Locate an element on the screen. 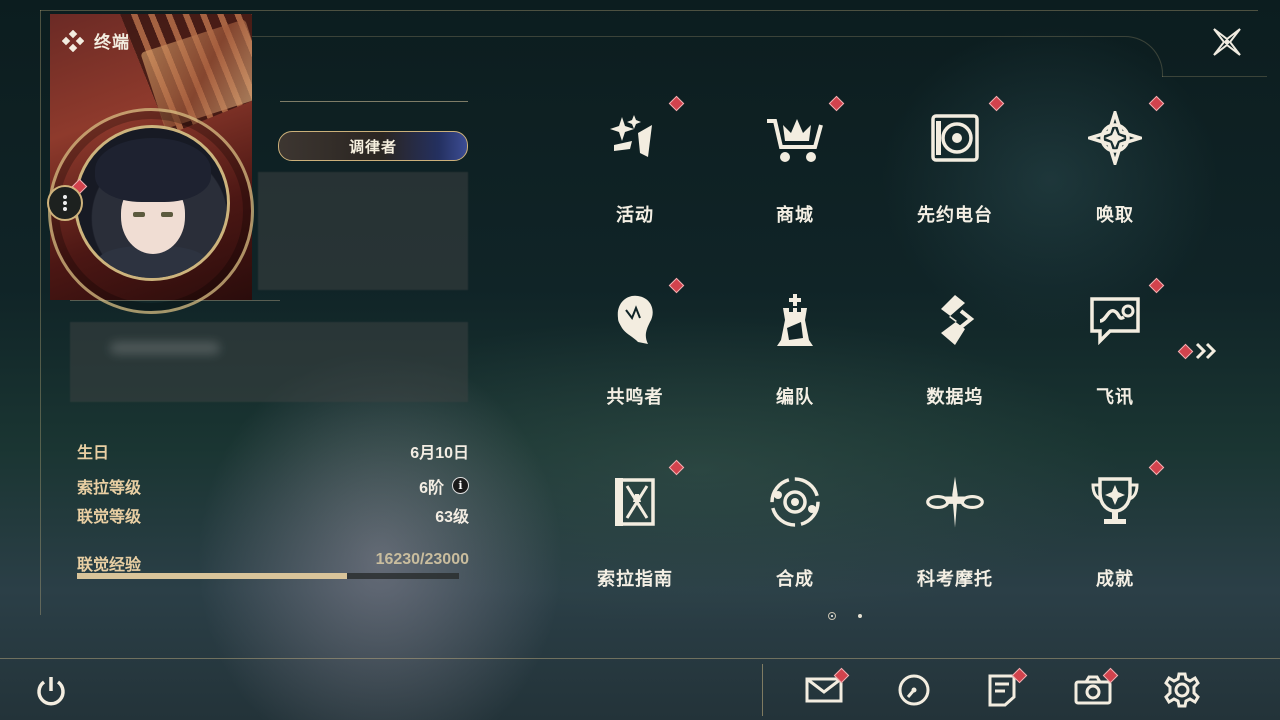 Image resolution: width=1280 pixels, height=720 pixels. clock-icon is located at coordinates (914, 690).